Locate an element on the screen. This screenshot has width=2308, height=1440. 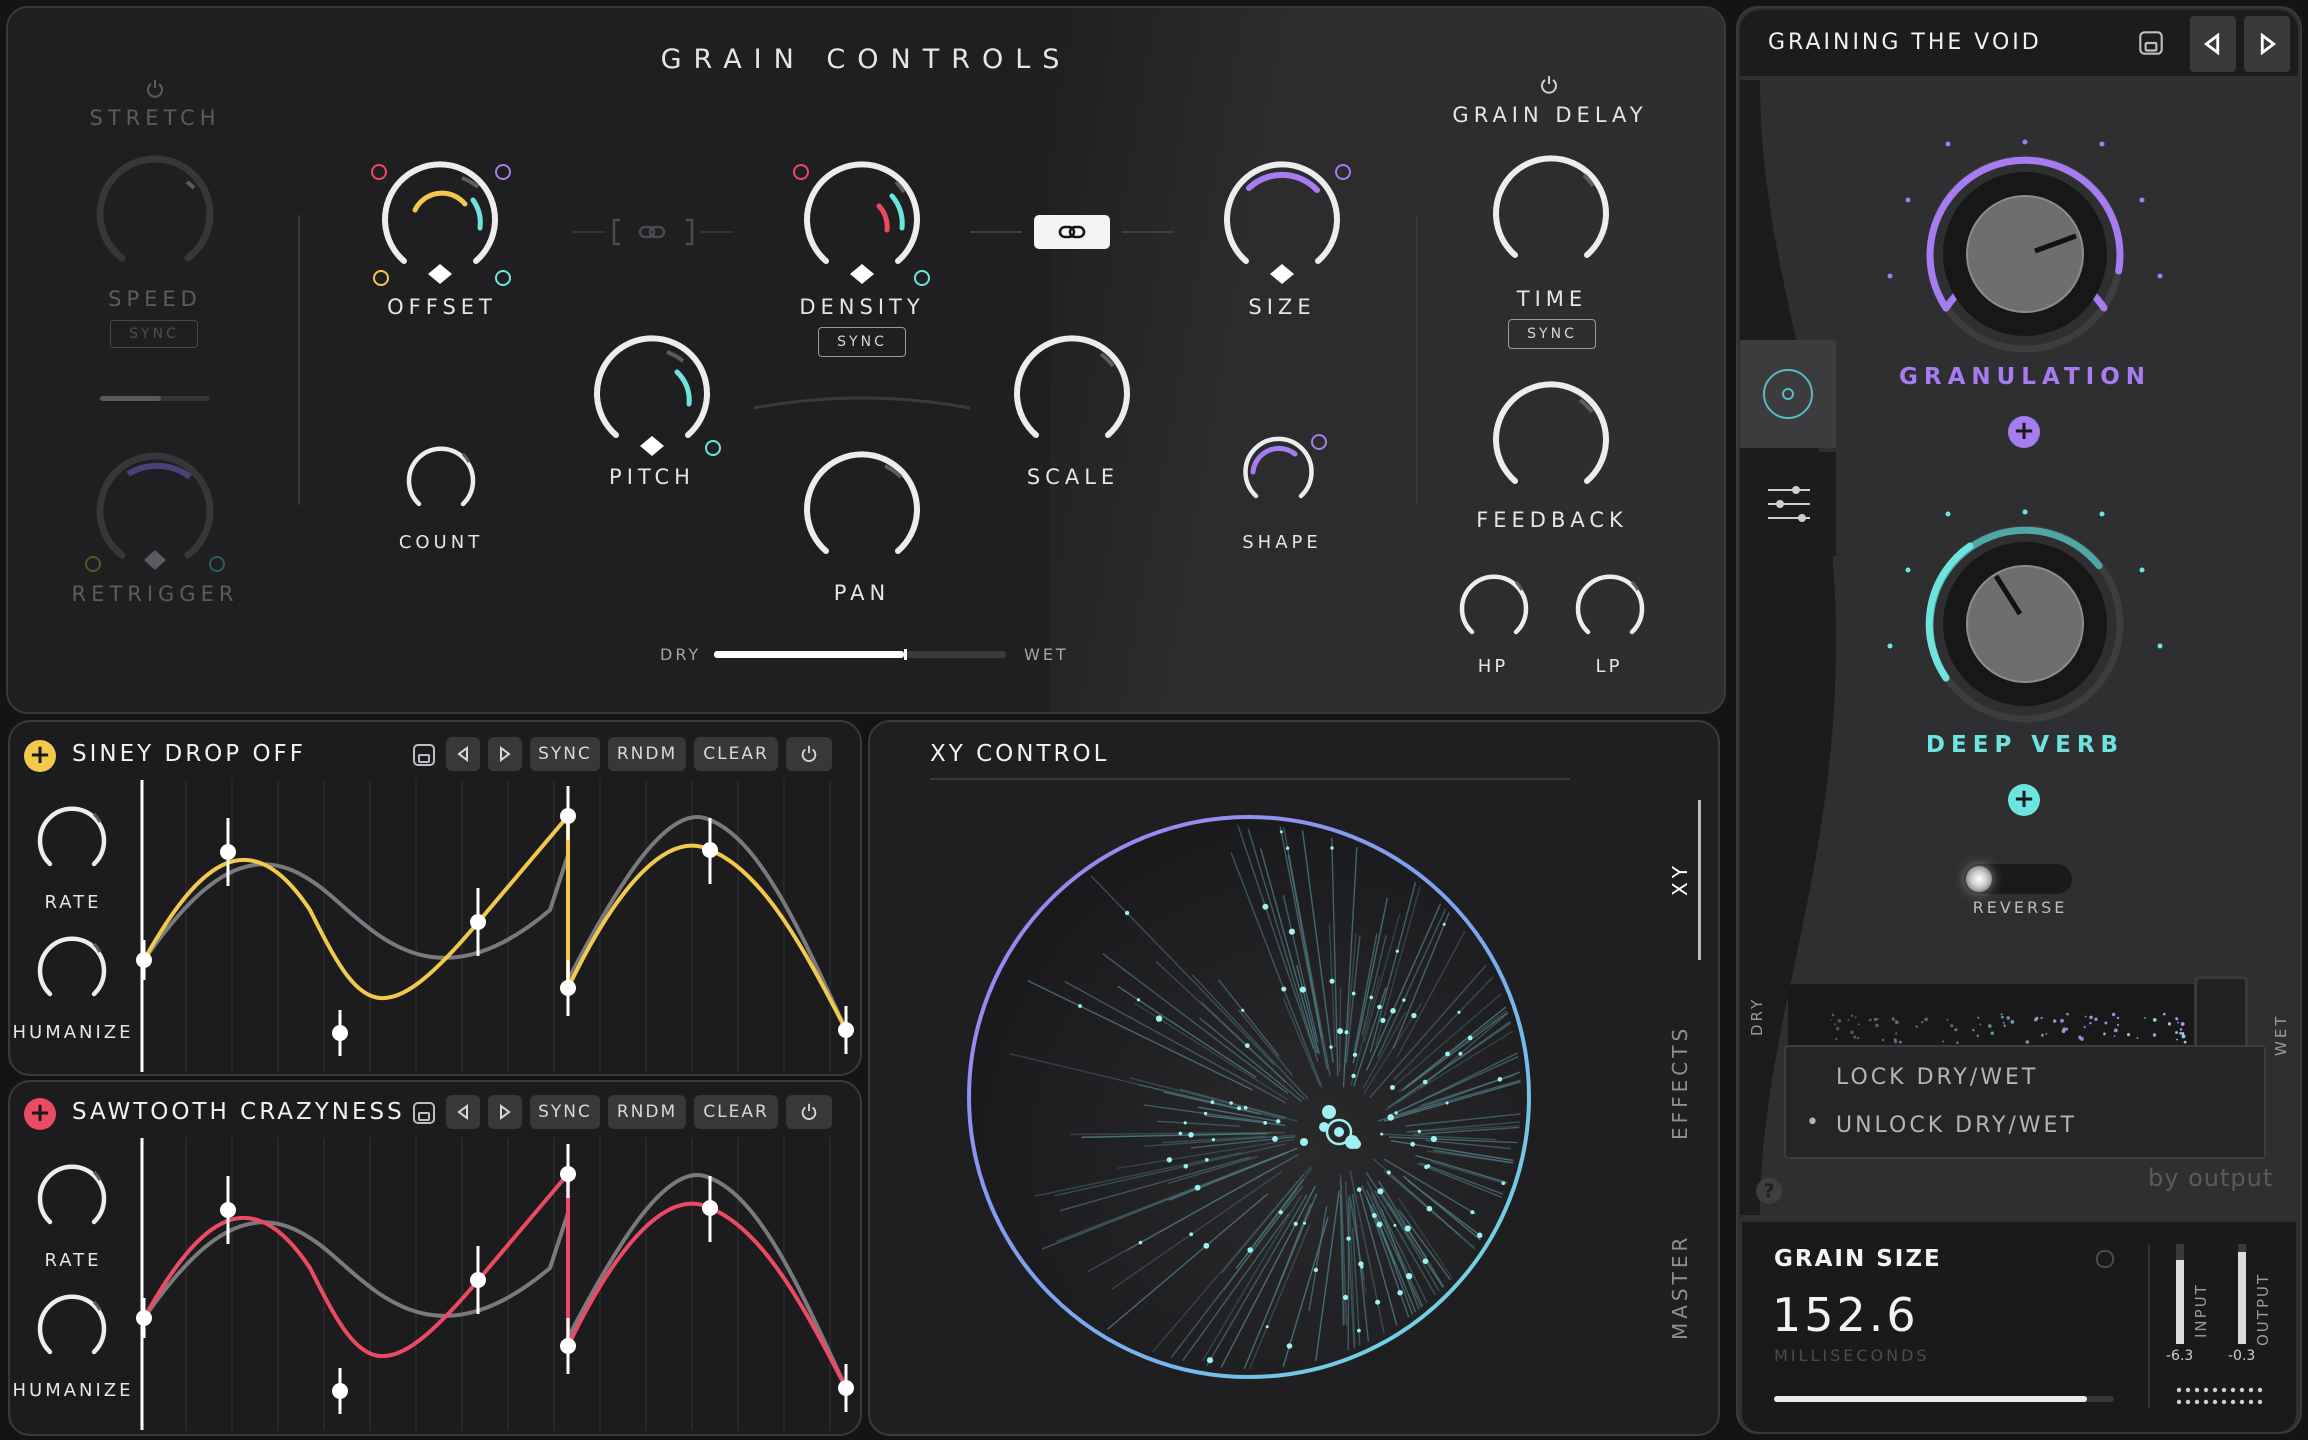
granulation-knob is located at coordinates (2025, 261).